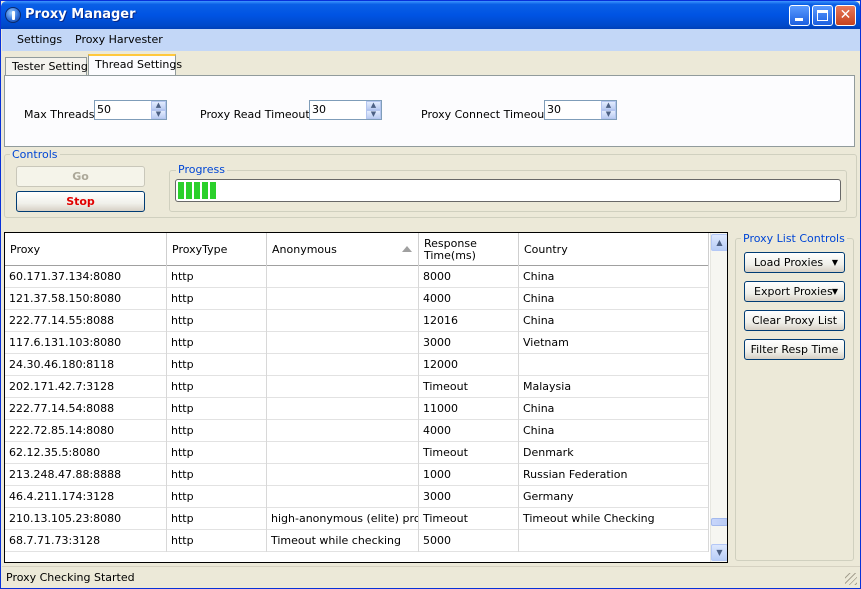  What do you see at coordinates (86, 321) in the screenshot?
I see `cell-proxy: 222.77.14.55:8088` at bounding box center [86, 321].